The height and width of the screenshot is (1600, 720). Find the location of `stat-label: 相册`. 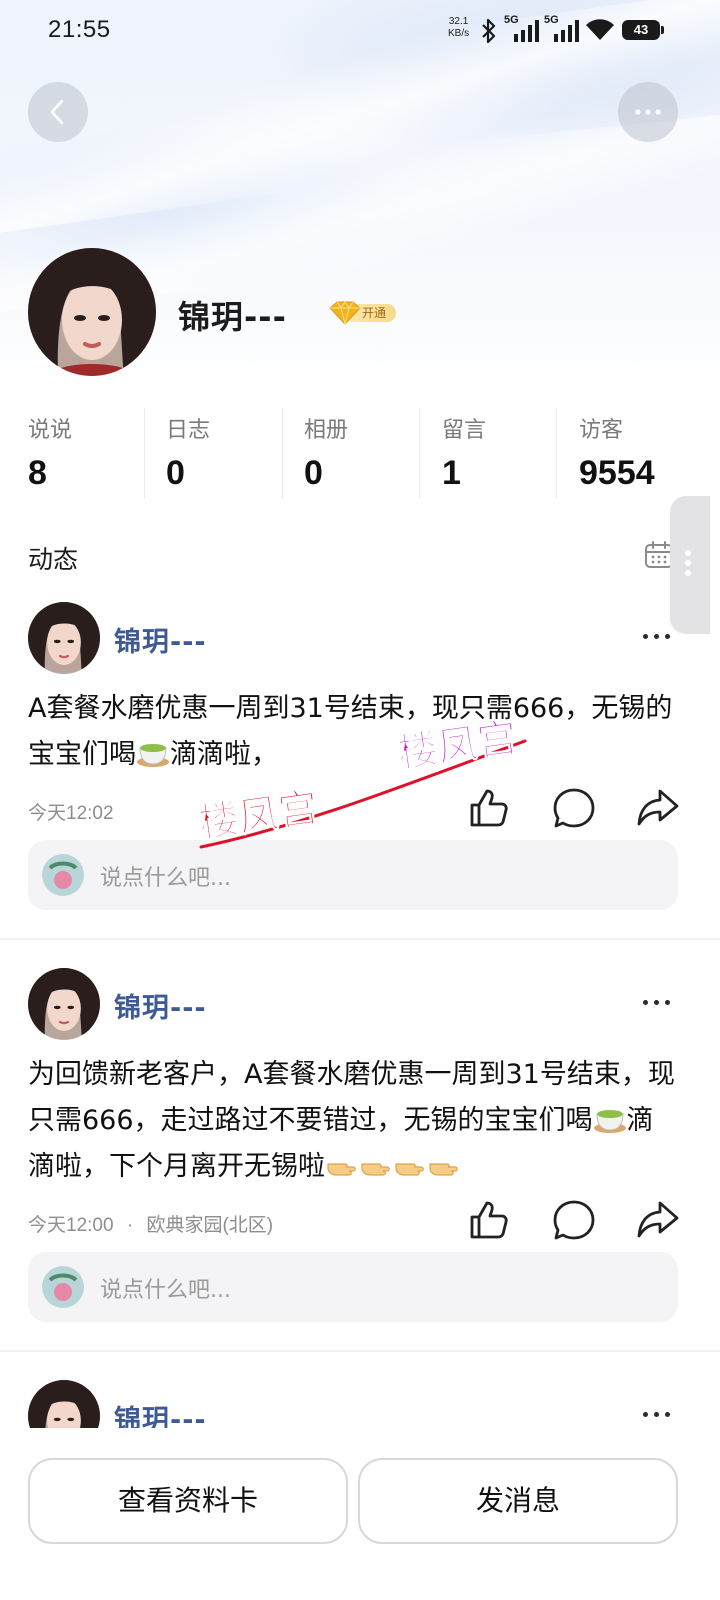

stat-label: 相册 is located at coordinates (326, 430).